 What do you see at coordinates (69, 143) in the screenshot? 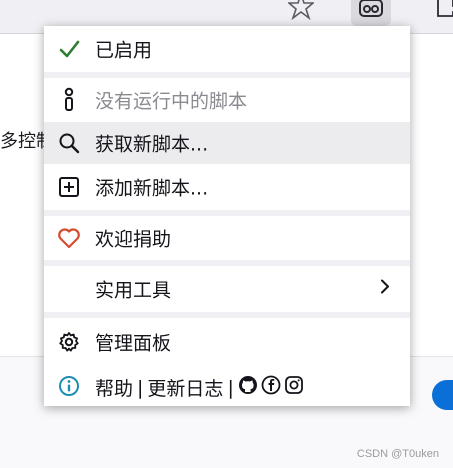
I see `search-icon` at bounding box center [69, 143].